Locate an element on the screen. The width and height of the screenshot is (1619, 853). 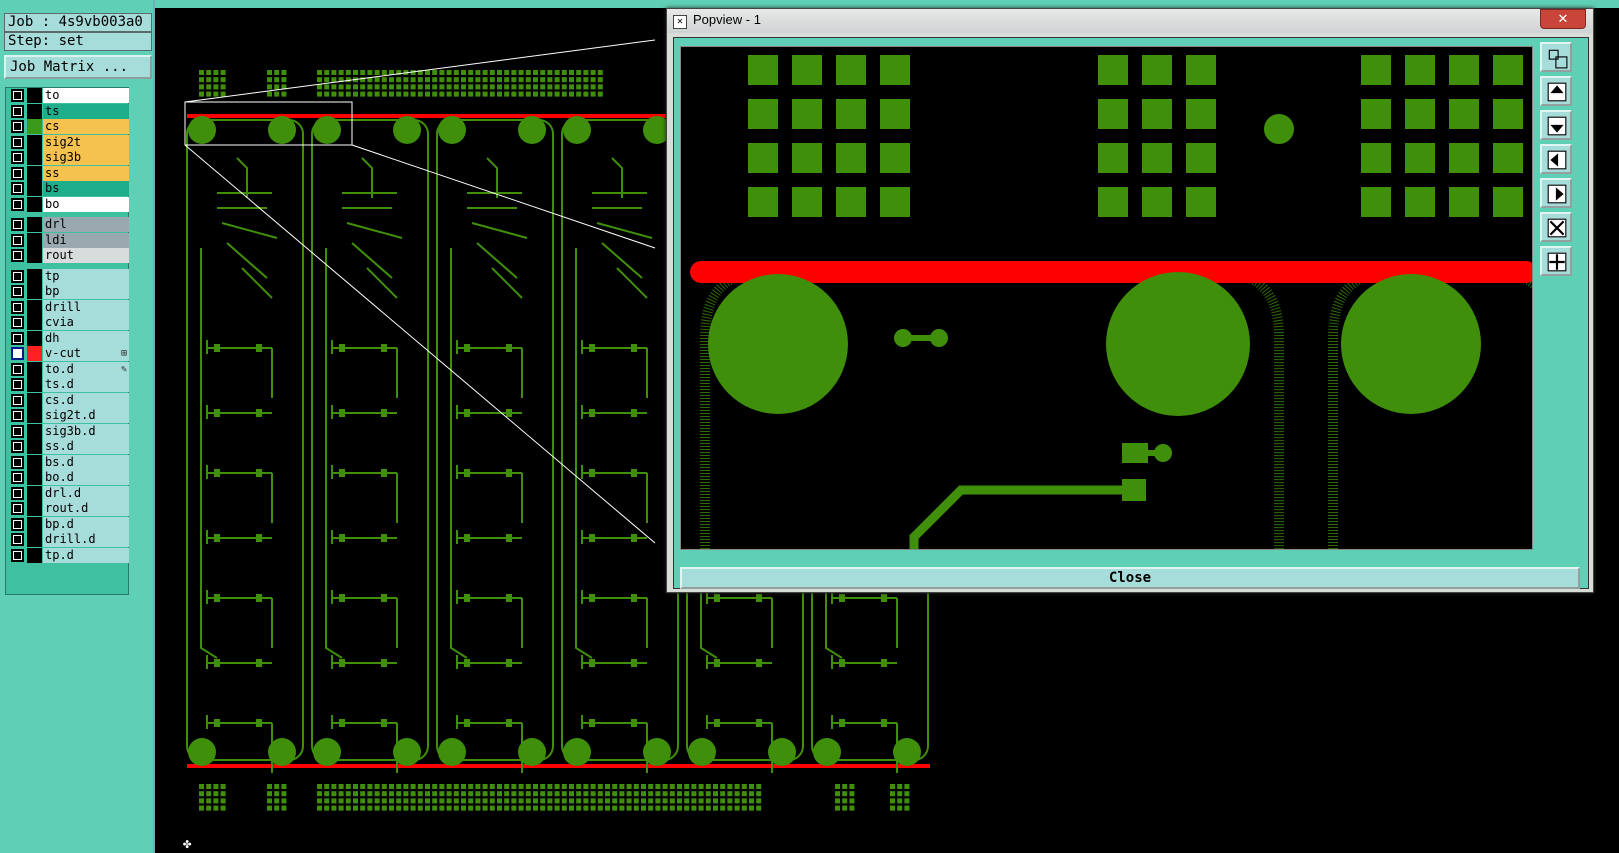
layer-row-drl: drl is located at coordinates (69, 224).